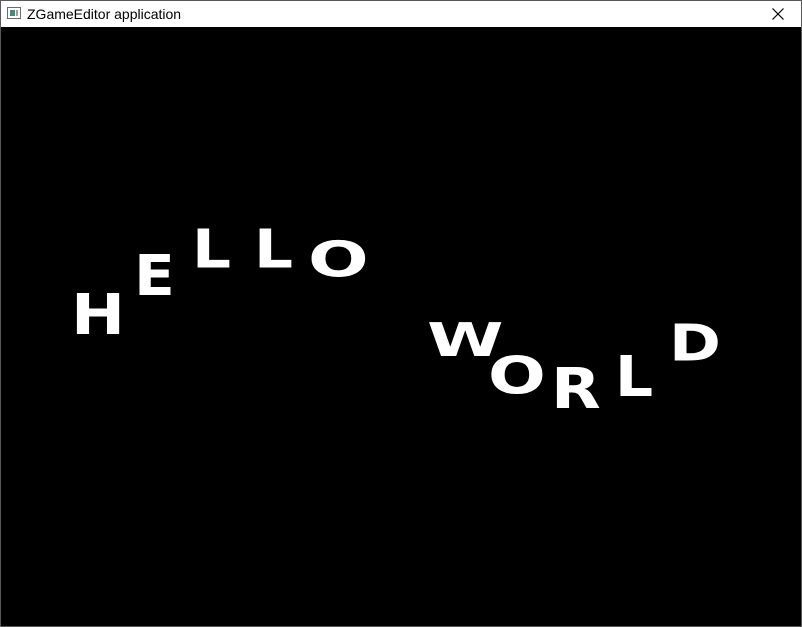 The image size is (802, 627). I want to click on hello-letter-e: E, so click(154, 276).